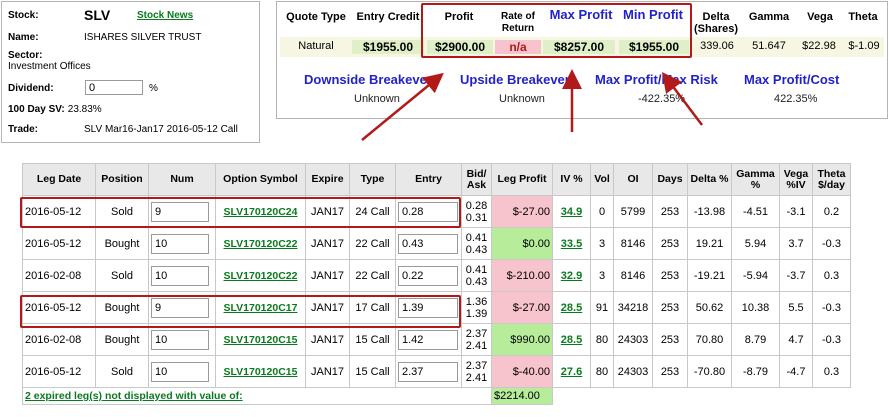 Image resolution: width=889 pixels, height=417 pixels. Describe the element at coordinates (402, 106) in the screenshot. I see `arrow-to-profit` at that location.